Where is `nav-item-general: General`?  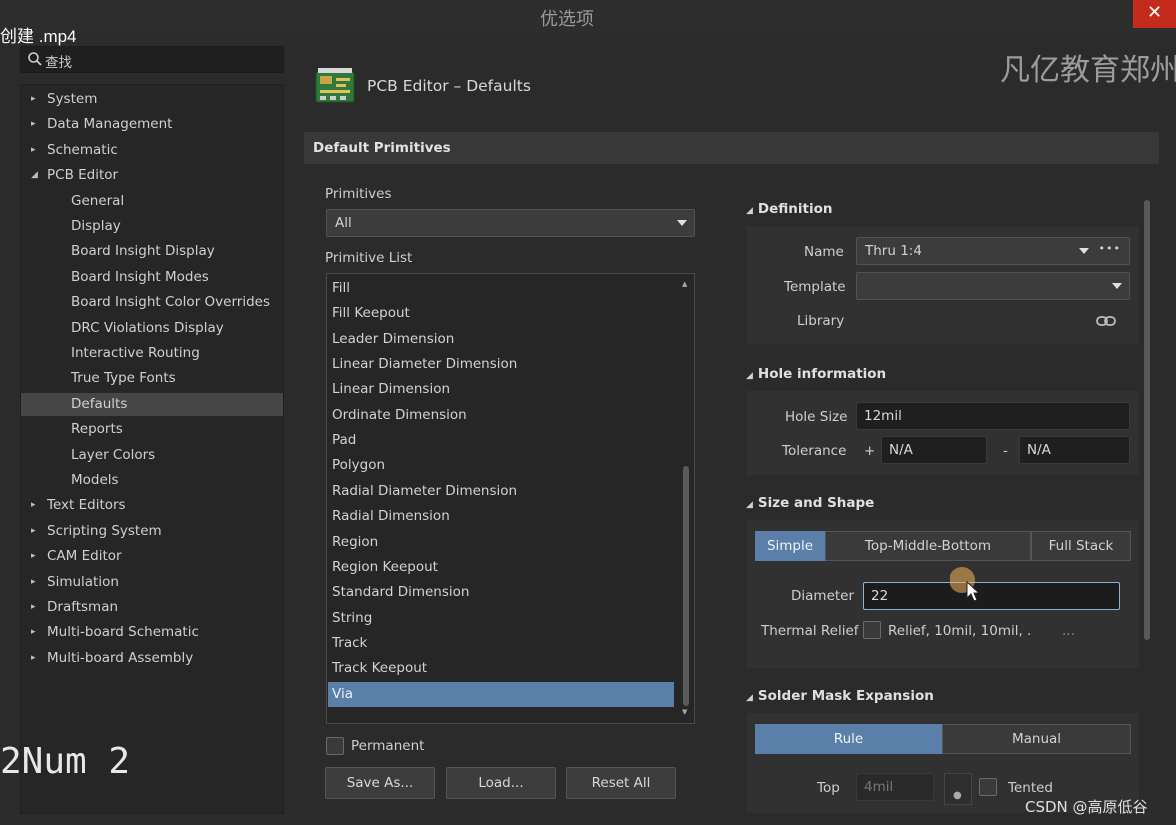
nav-item-general: General is located at coordinates (152, 201).